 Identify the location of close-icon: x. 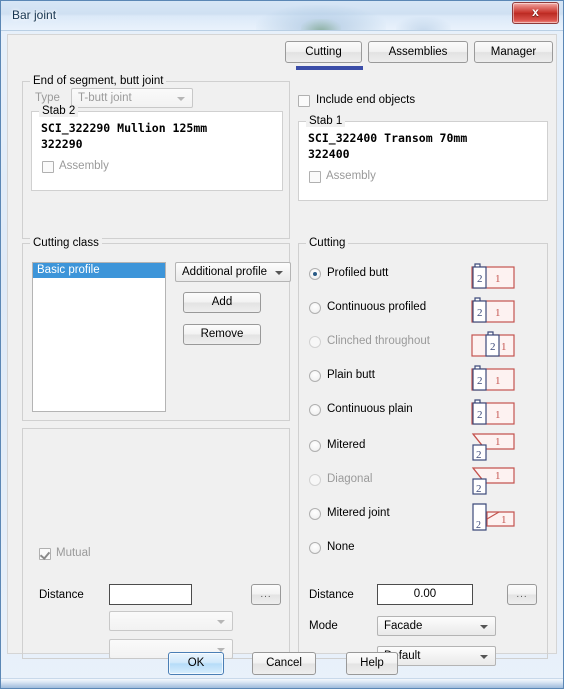
(535, 12).